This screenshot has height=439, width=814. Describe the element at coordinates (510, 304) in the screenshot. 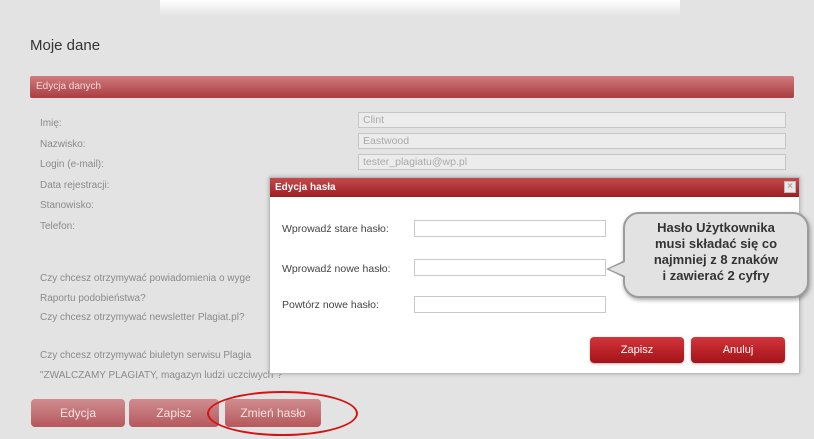

I see `repeat-password-input` at that location.